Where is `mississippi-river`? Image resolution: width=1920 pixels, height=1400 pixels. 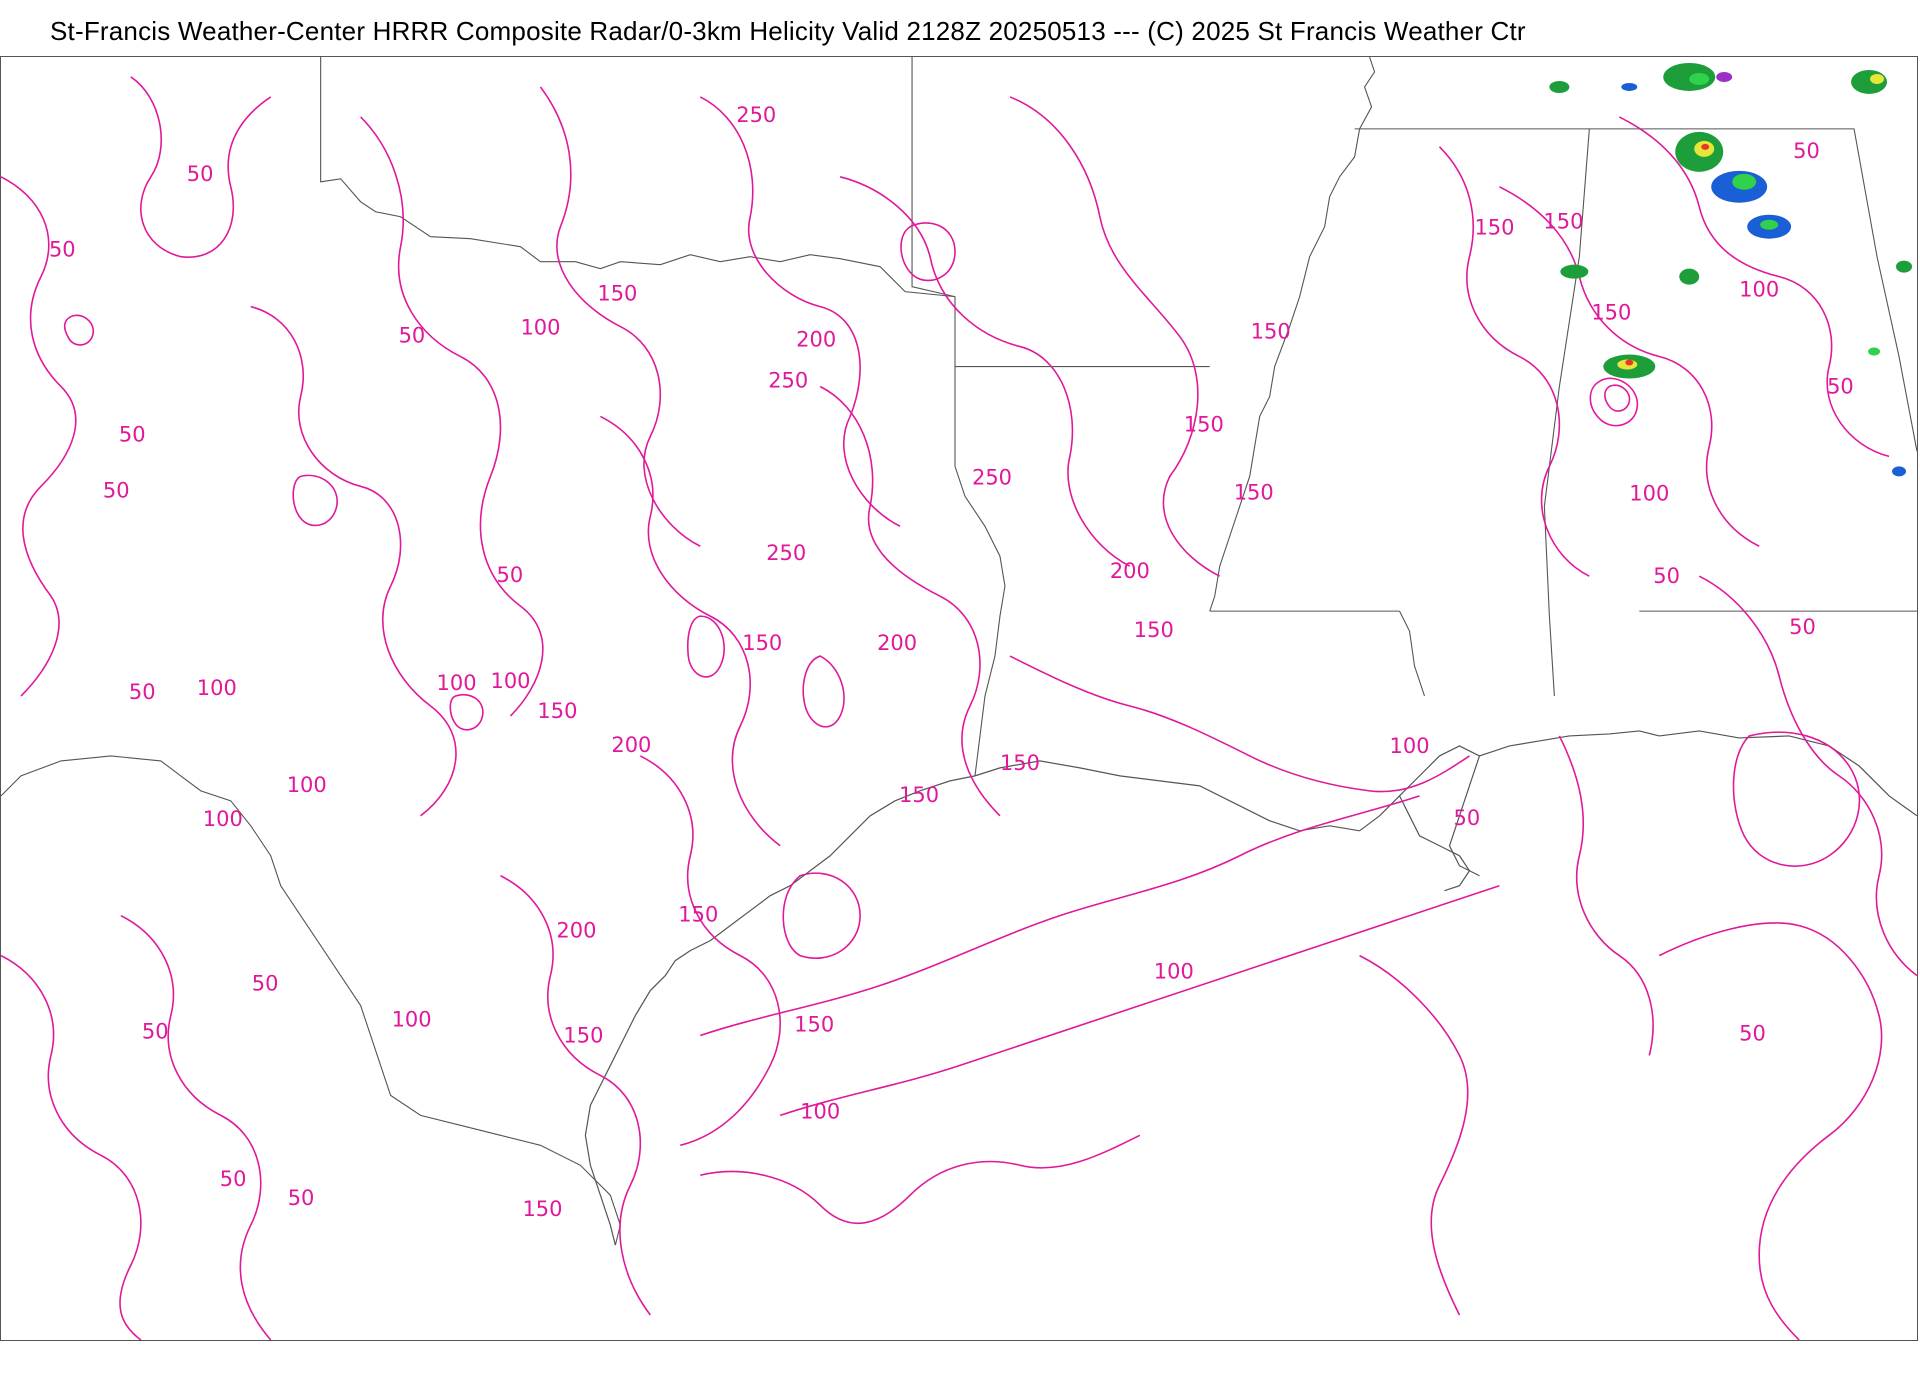 mississippi-river is located at coordinates (1292, 334).